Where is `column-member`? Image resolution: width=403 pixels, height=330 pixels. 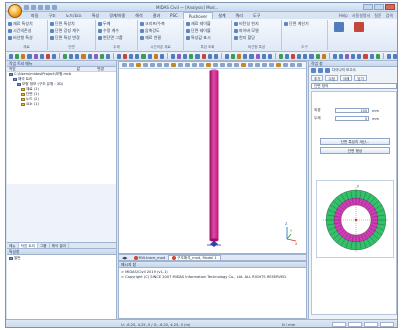
column-member is located at coordinates (214, 155).